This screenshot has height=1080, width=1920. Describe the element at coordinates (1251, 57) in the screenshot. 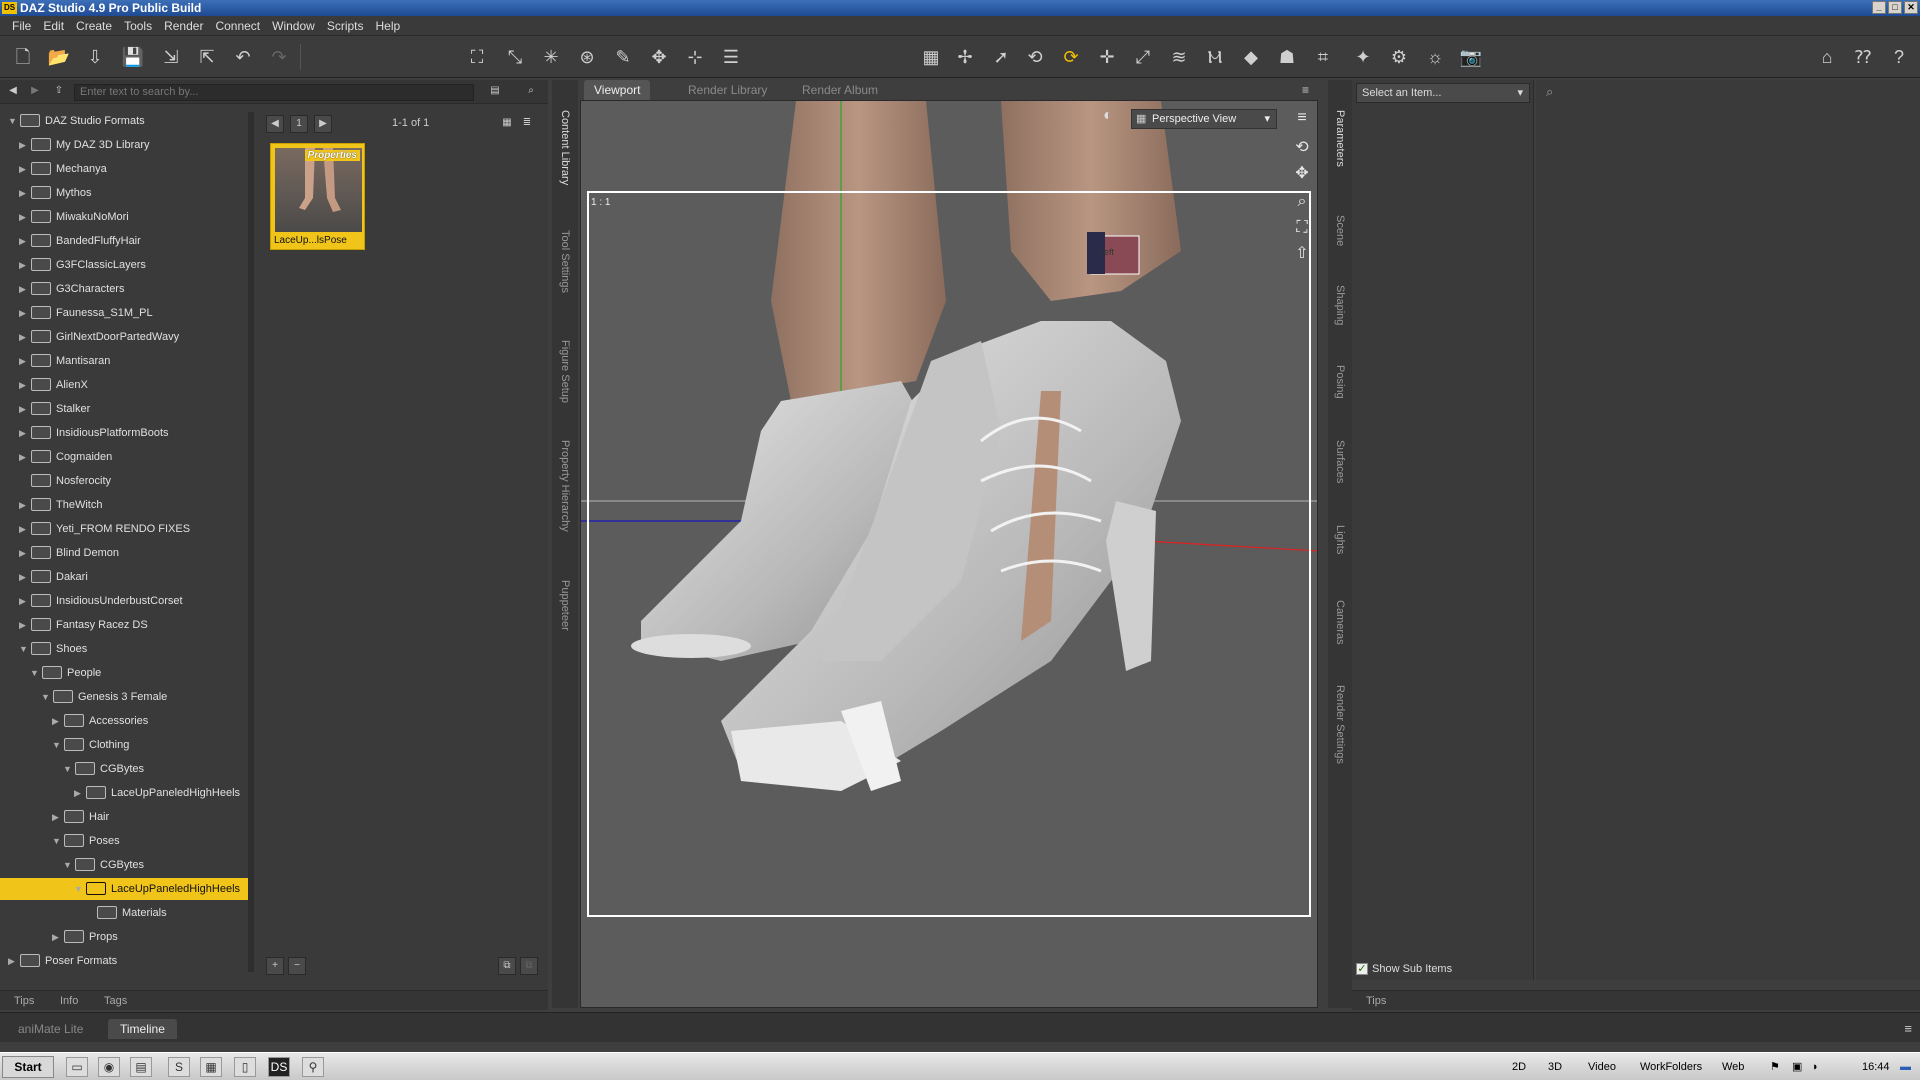

I see `surface-icon: ◆` at that location.